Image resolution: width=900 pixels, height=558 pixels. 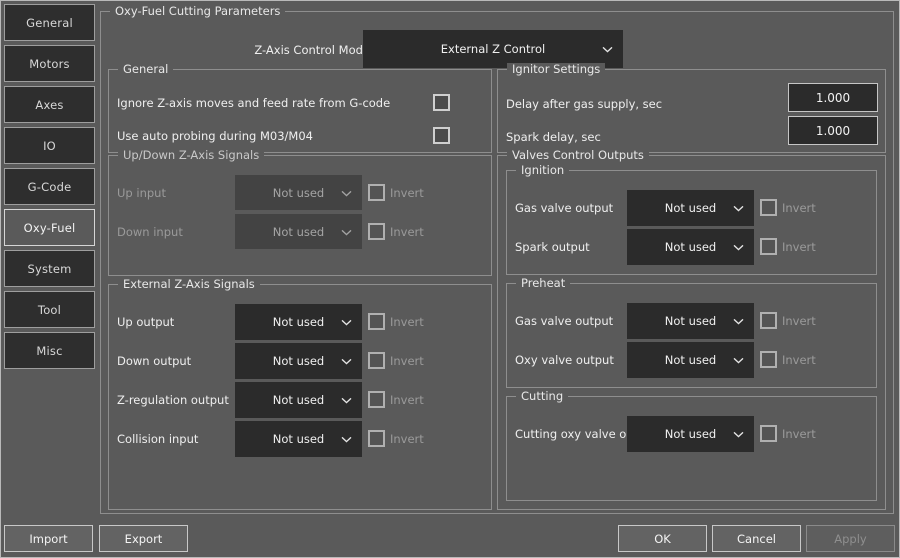 I want to click on up-output-value: Not used, so click(x=298, y=322).